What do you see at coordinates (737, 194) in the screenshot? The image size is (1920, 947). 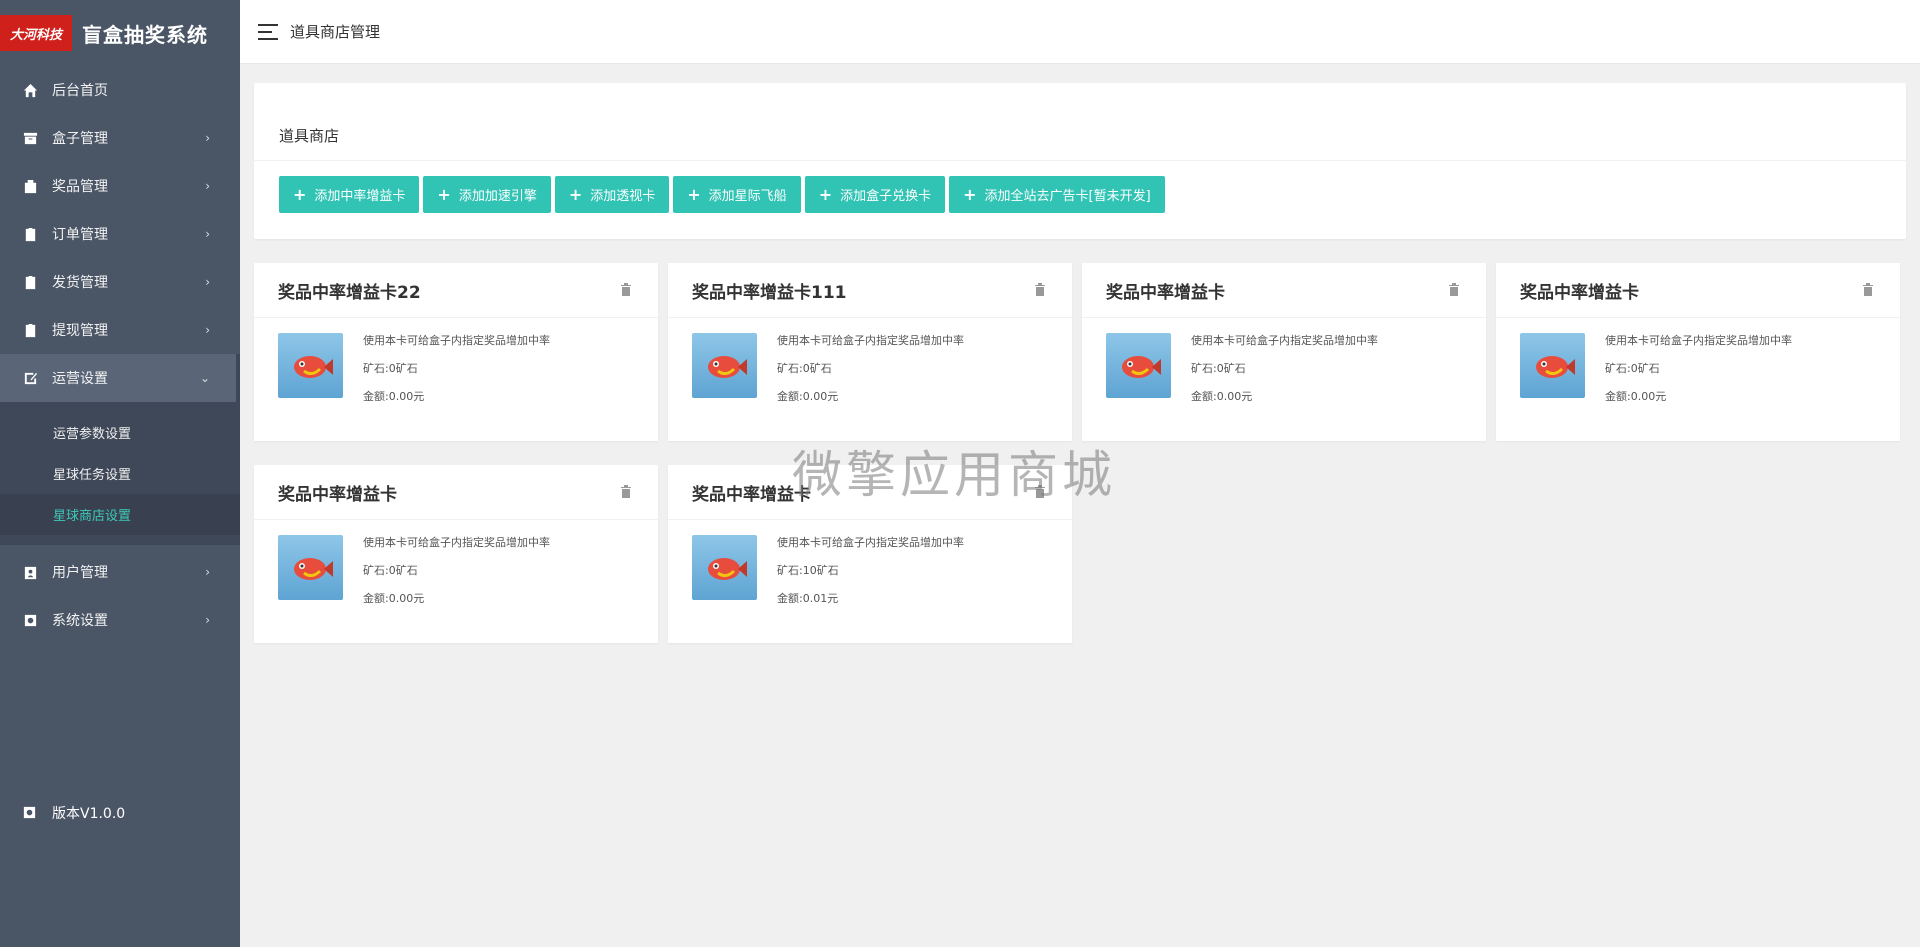 I see `add-starship-button: + 添加星际飞船` at bounding box center [737, 194].